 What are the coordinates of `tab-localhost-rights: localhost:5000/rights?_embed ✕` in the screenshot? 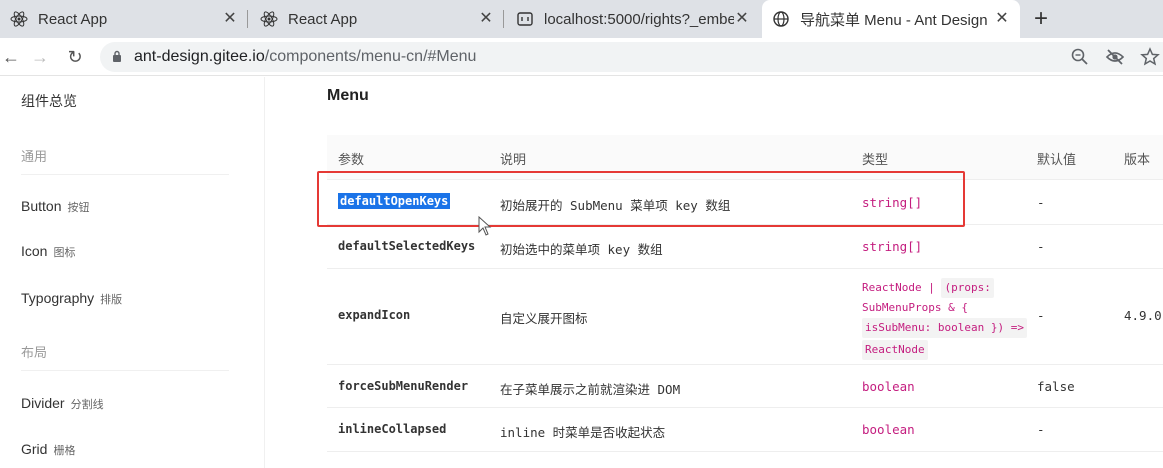 It's located at (633, 19).